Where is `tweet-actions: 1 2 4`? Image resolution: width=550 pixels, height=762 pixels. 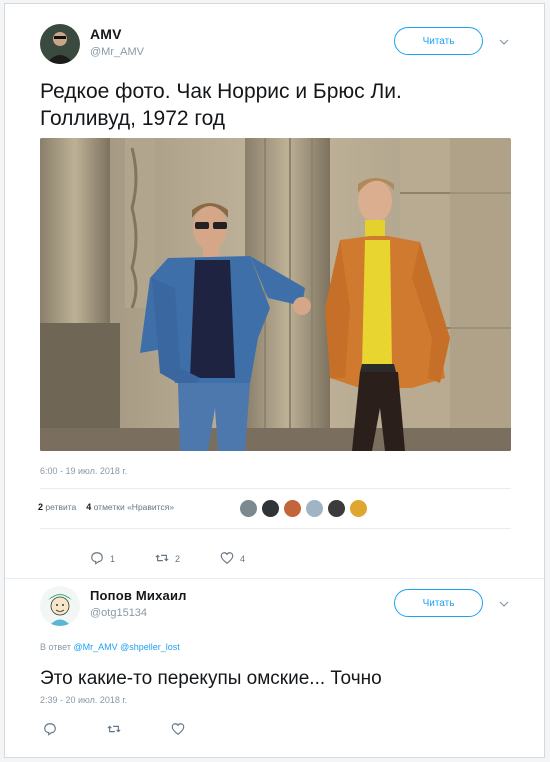
tweet-actions: 1 2 4 is located at coordinates (167, 559).